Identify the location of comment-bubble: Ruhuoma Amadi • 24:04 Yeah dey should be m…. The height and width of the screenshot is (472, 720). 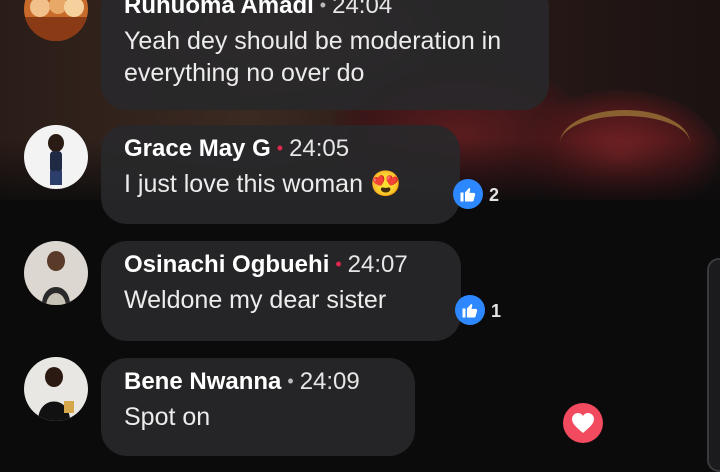
(325, 55).